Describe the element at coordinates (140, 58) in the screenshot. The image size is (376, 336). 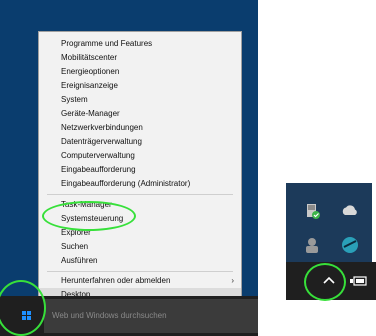
I see `menu-item-mobility-center: Mobilitätscenter` at that location.